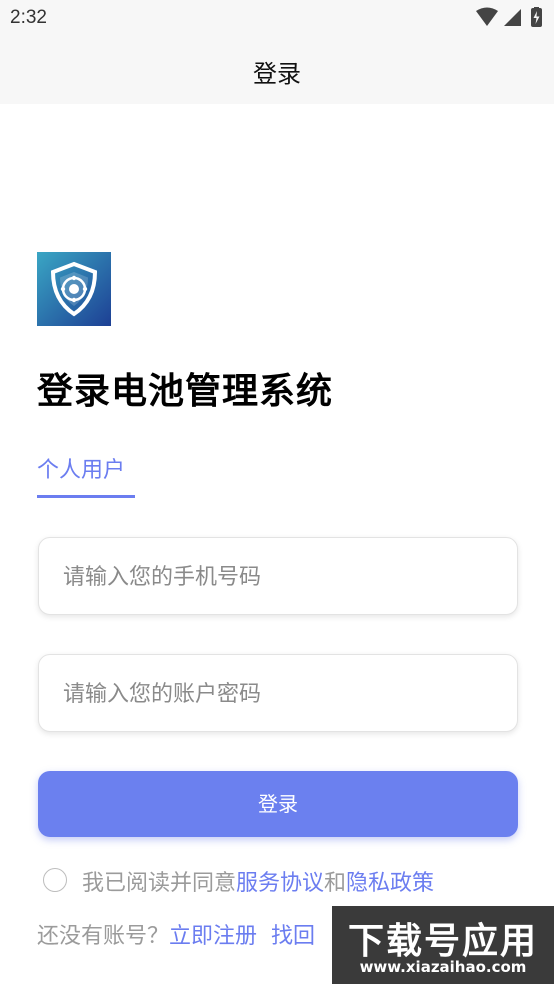 The width and height of the screenshot is (554, 984). I want to click on privacy-policy-link: 隐私政策, so click(390, 883).